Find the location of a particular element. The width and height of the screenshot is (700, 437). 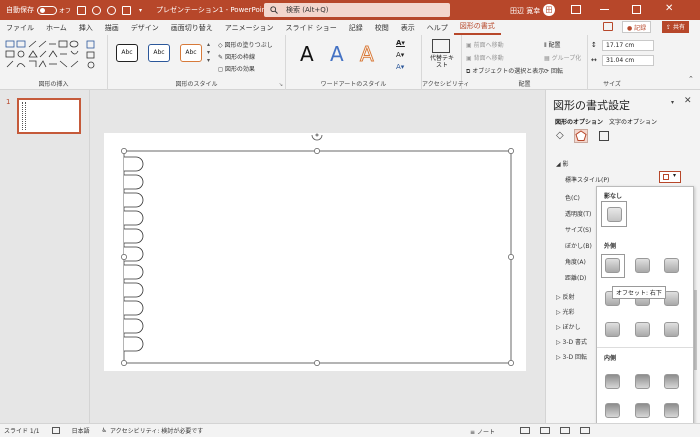

user-name: 田辺 寛幸 is located at coordinates (525, 11).